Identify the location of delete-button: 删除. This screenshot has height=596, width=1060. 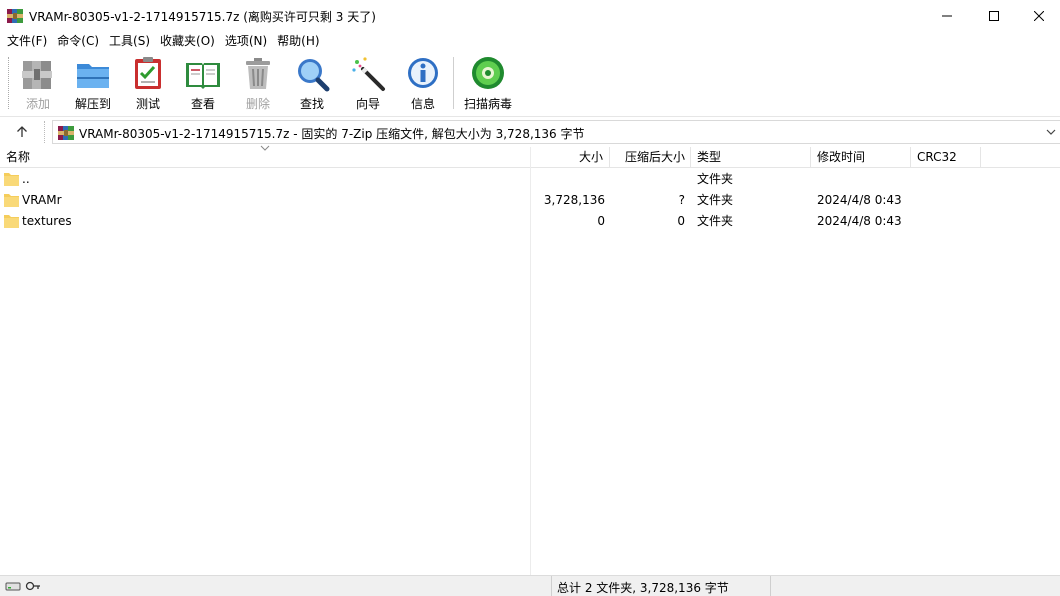
(258, 84).